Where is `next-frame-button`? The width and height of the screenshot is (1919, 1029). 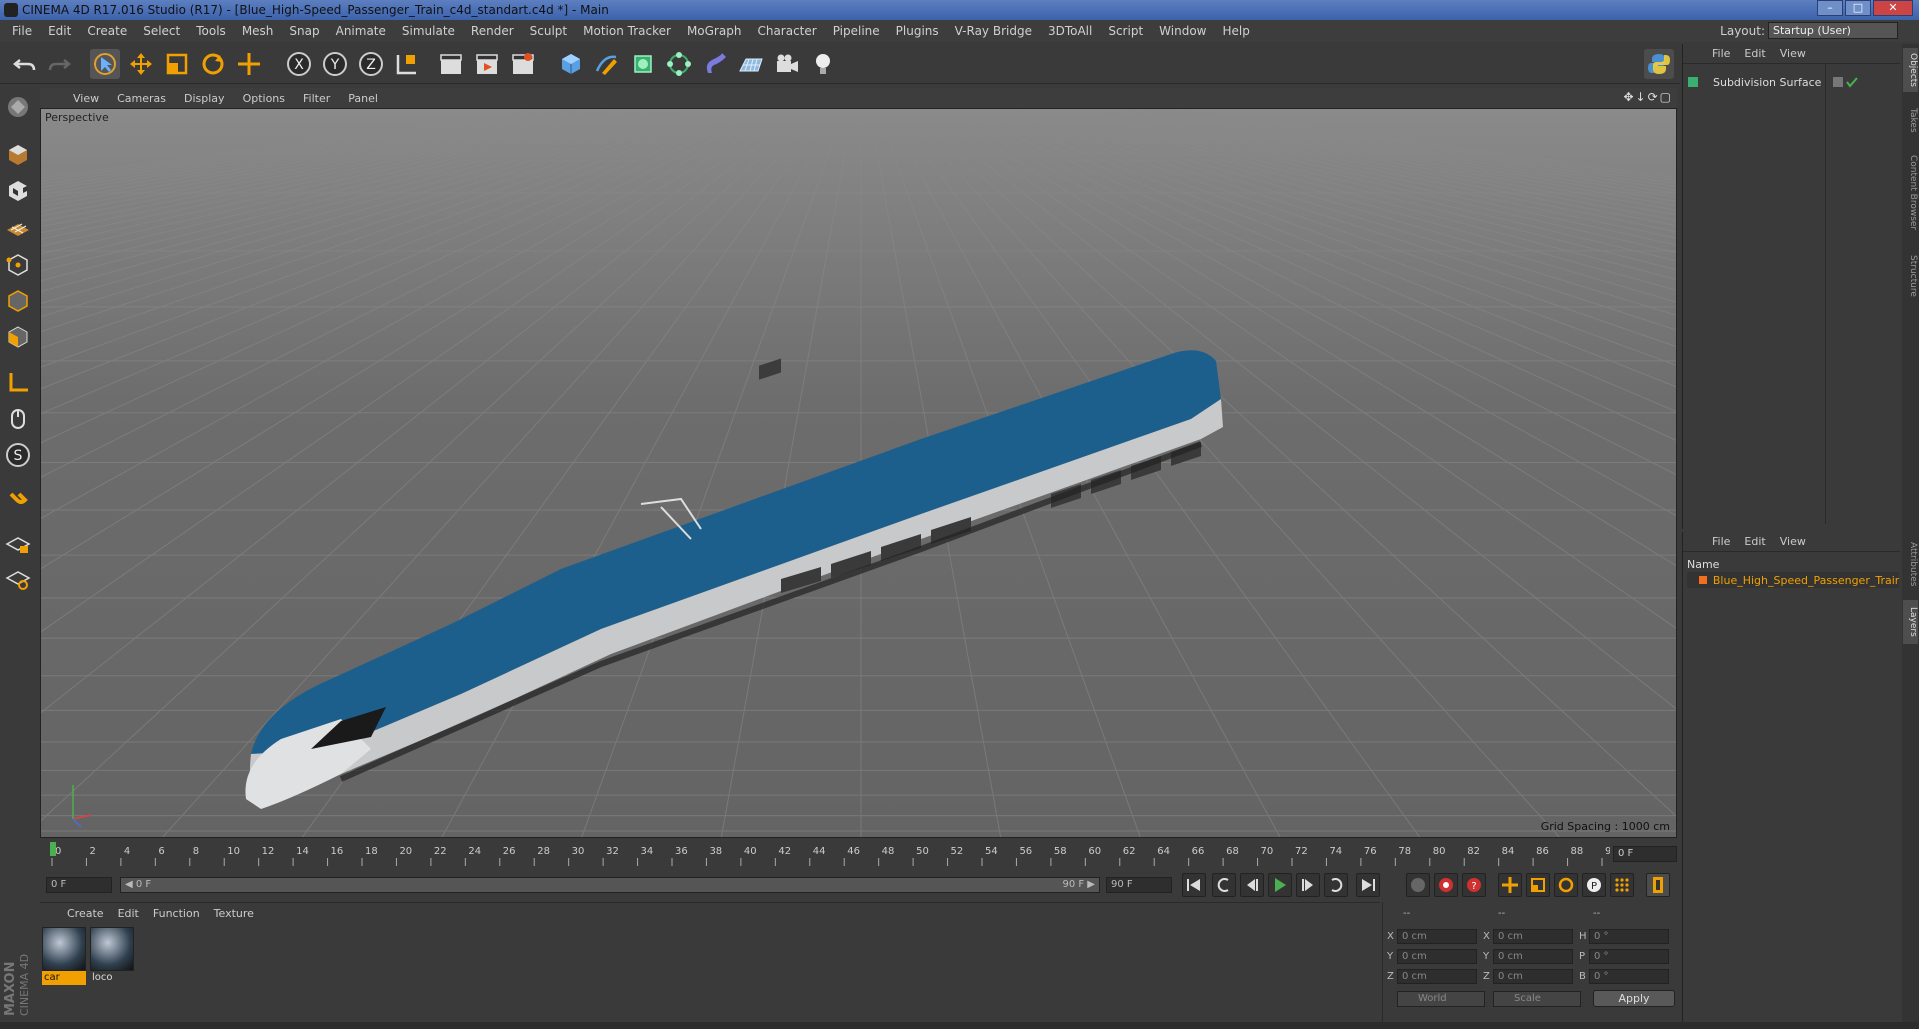 next-frame-button is located at coordinates (1308, 885).